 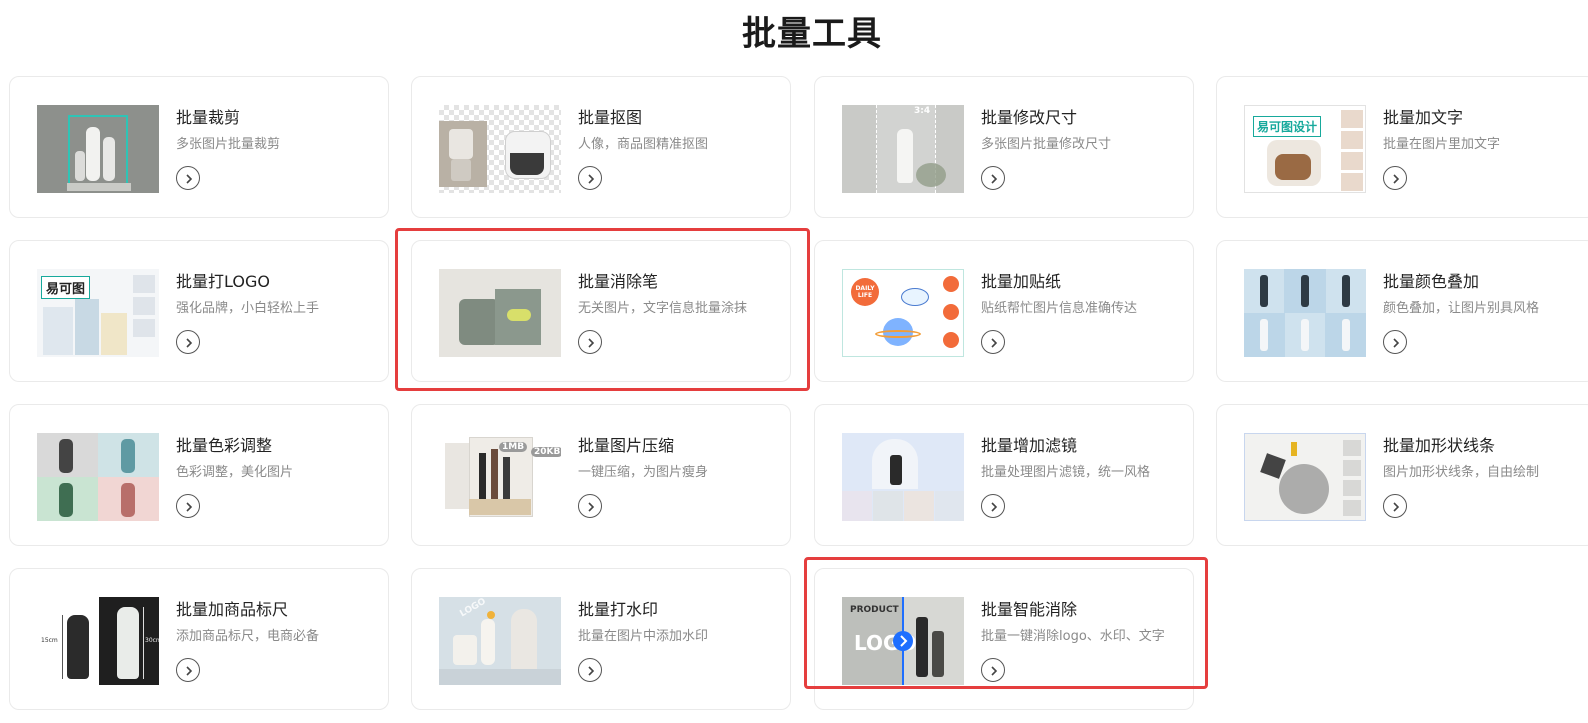 I want to click on tool-card-watermark: LOGO 批量打水印 批量在图片中添加水印, so click(x=601, y=639).